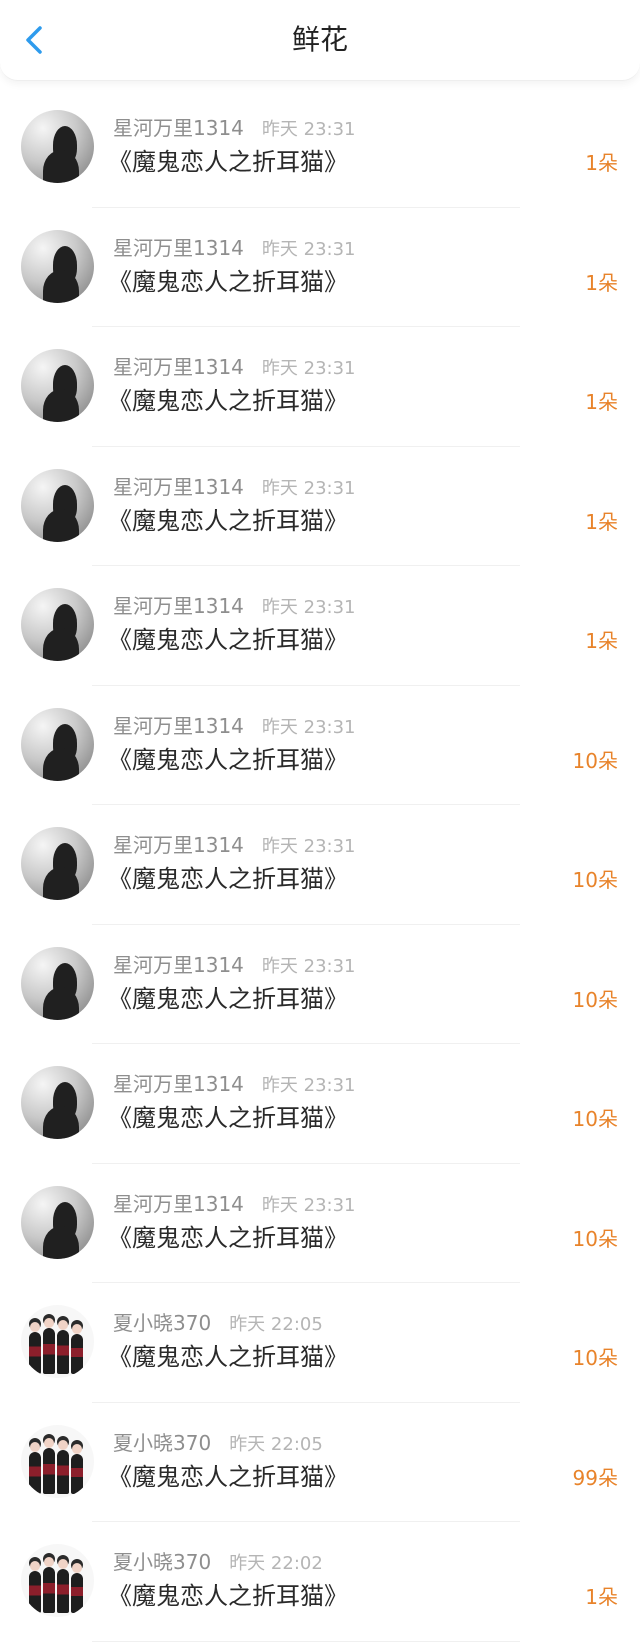  What do you see at coordinates (595, 1477) in the screenshot?
I see `flower-count: 99朵` at bounding box center [595, 1477].